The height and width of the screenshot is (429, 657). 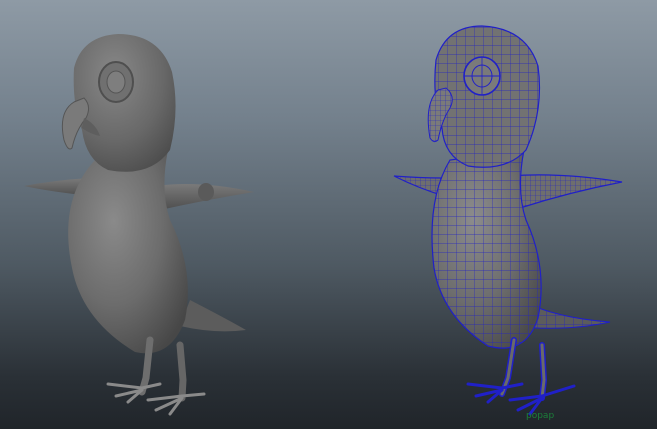 I want to click on right-leg, so click(x=181, y=371).